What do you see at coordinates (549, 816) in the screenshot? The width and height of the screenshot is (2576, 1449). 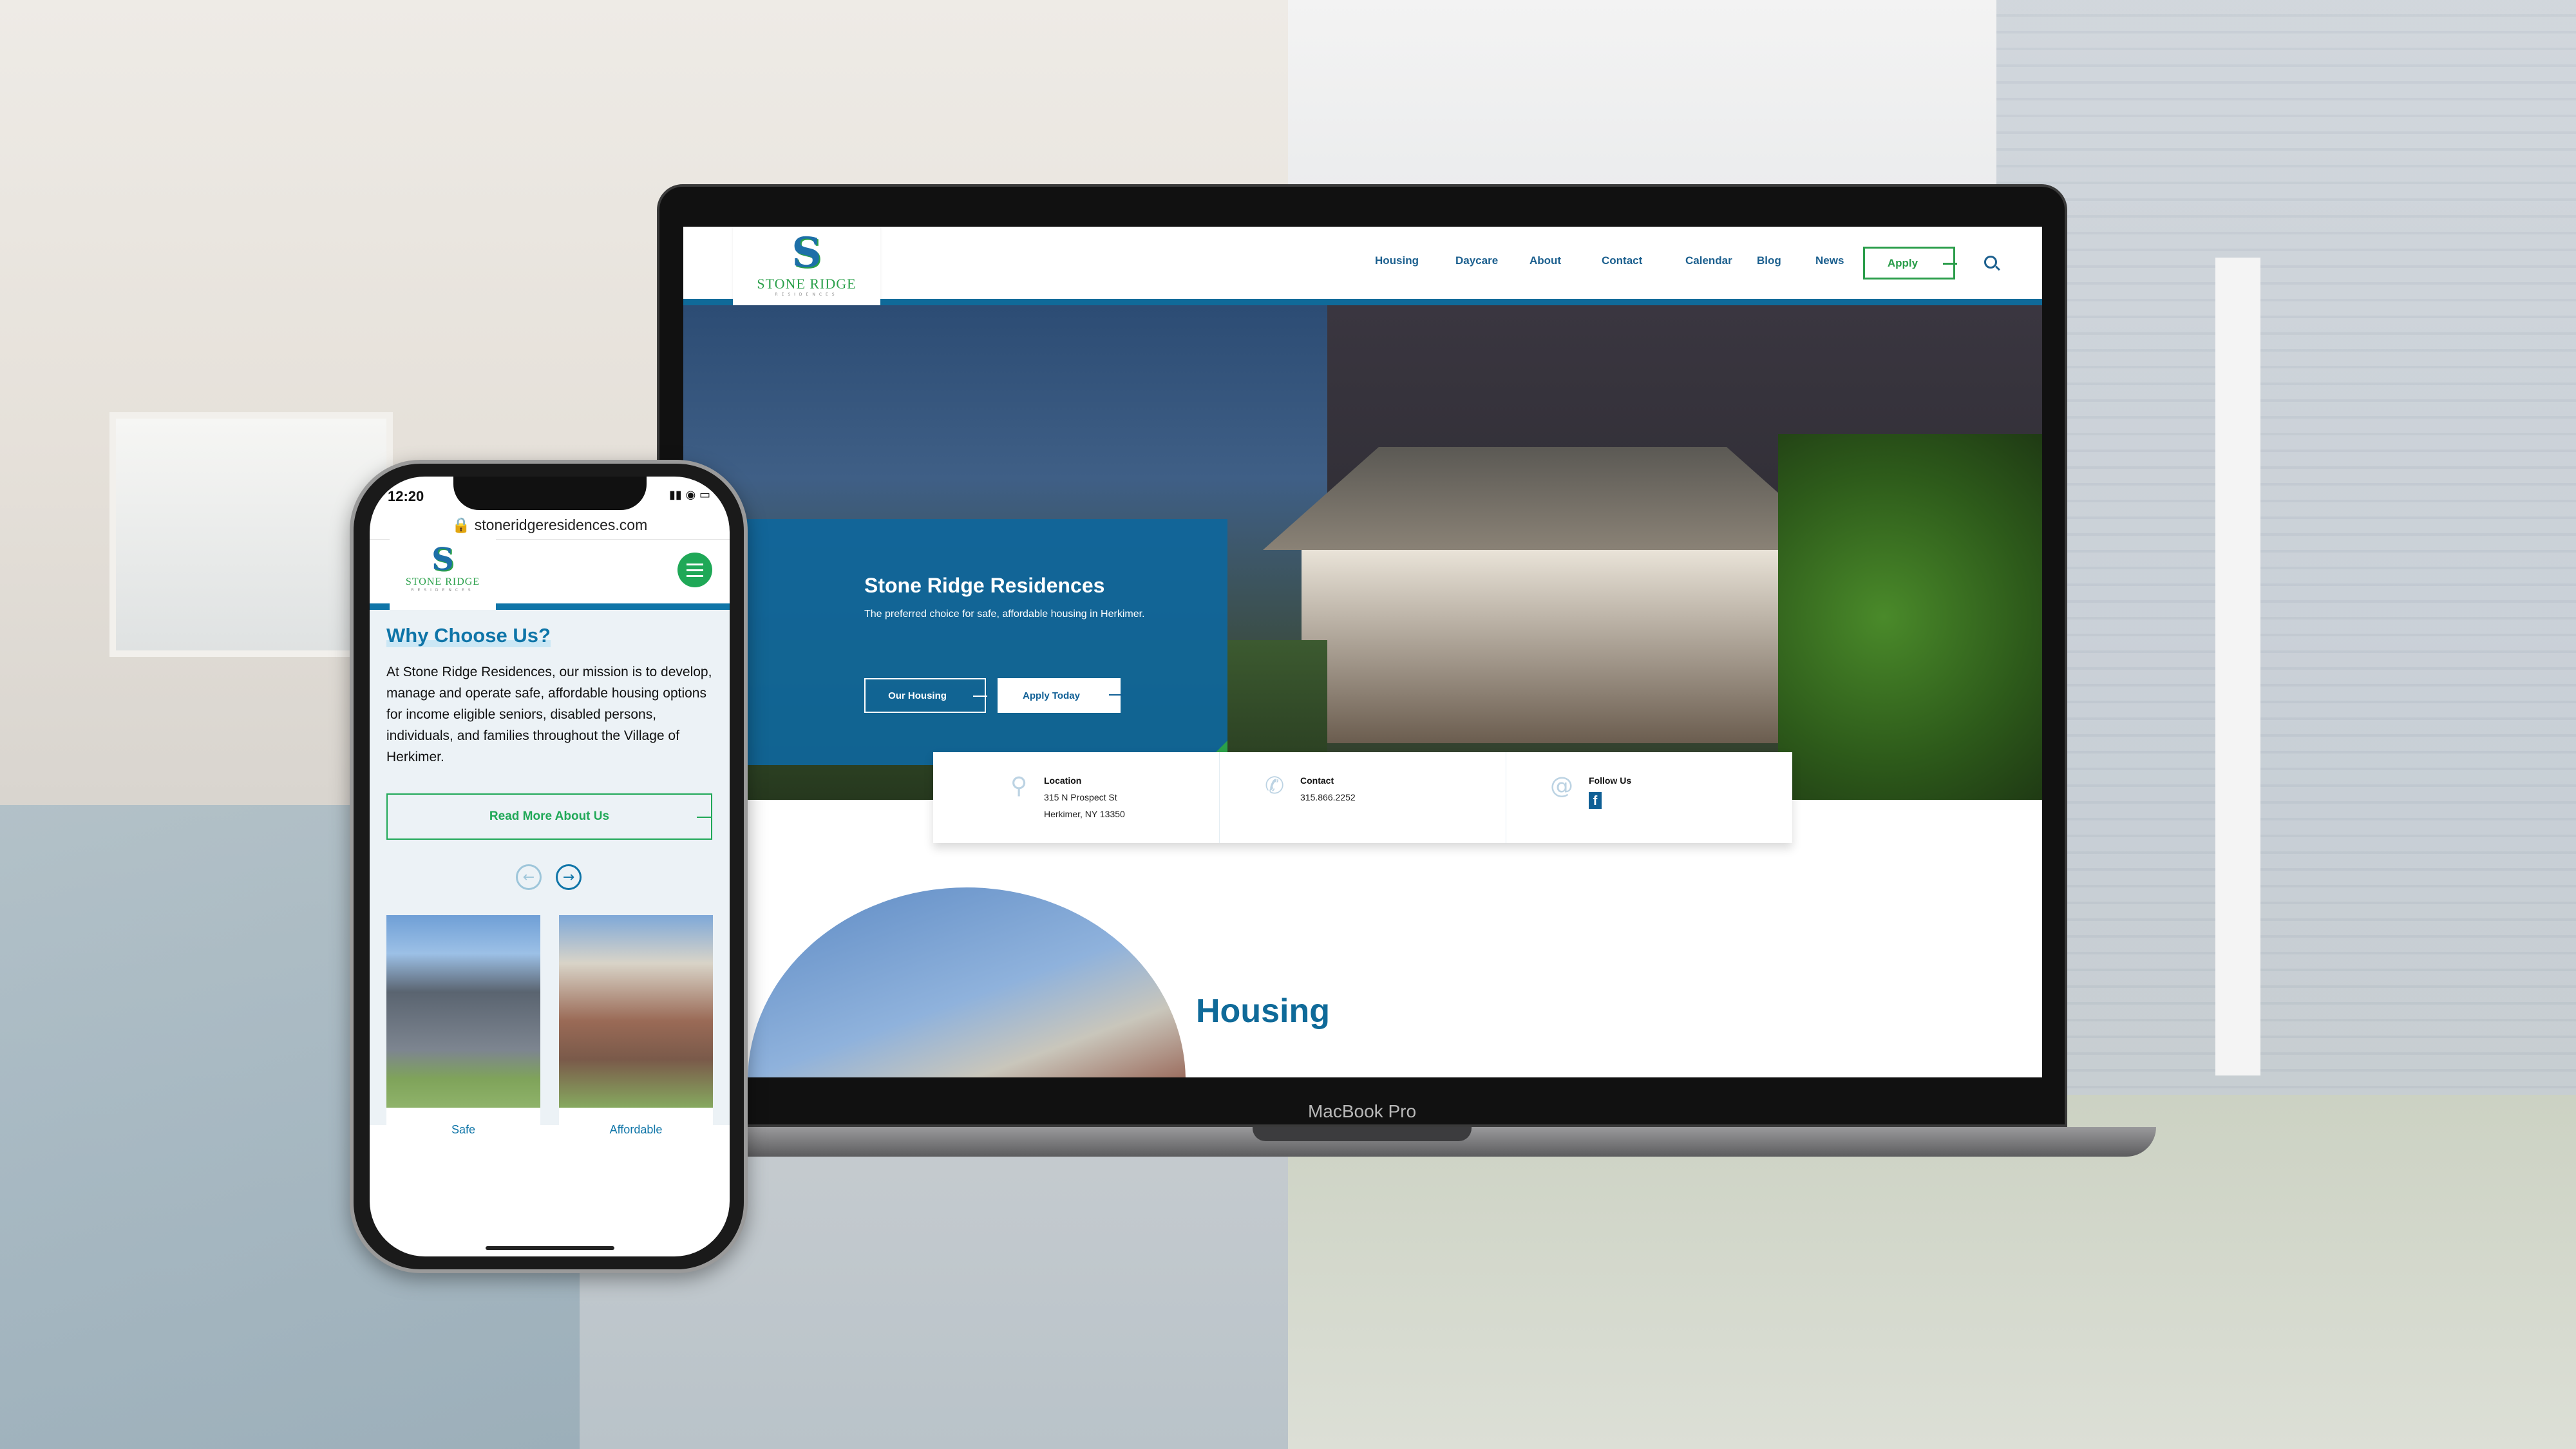 I see `read-more-button: Read More About Us` at bounding box center [549, 816].